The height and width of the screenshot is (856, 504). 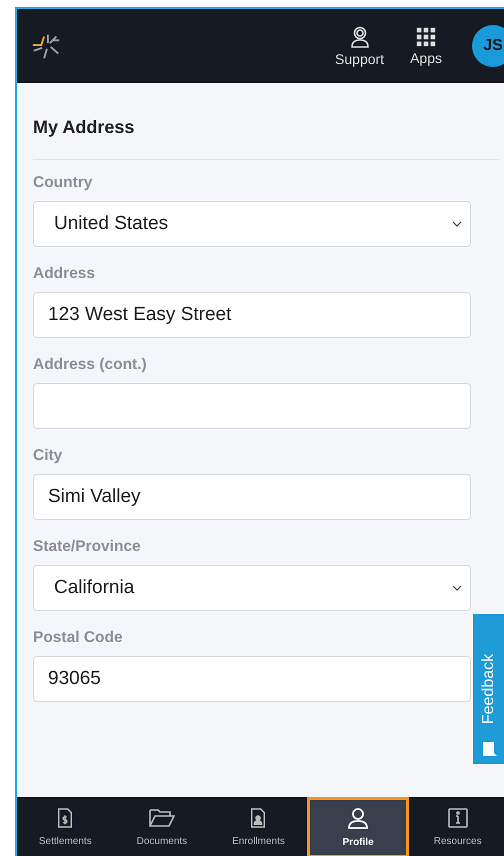 What do you see at coordinates (65, 818) in the screenshot?
I see `dollar-document-icon` at bounding box center [65, 818].